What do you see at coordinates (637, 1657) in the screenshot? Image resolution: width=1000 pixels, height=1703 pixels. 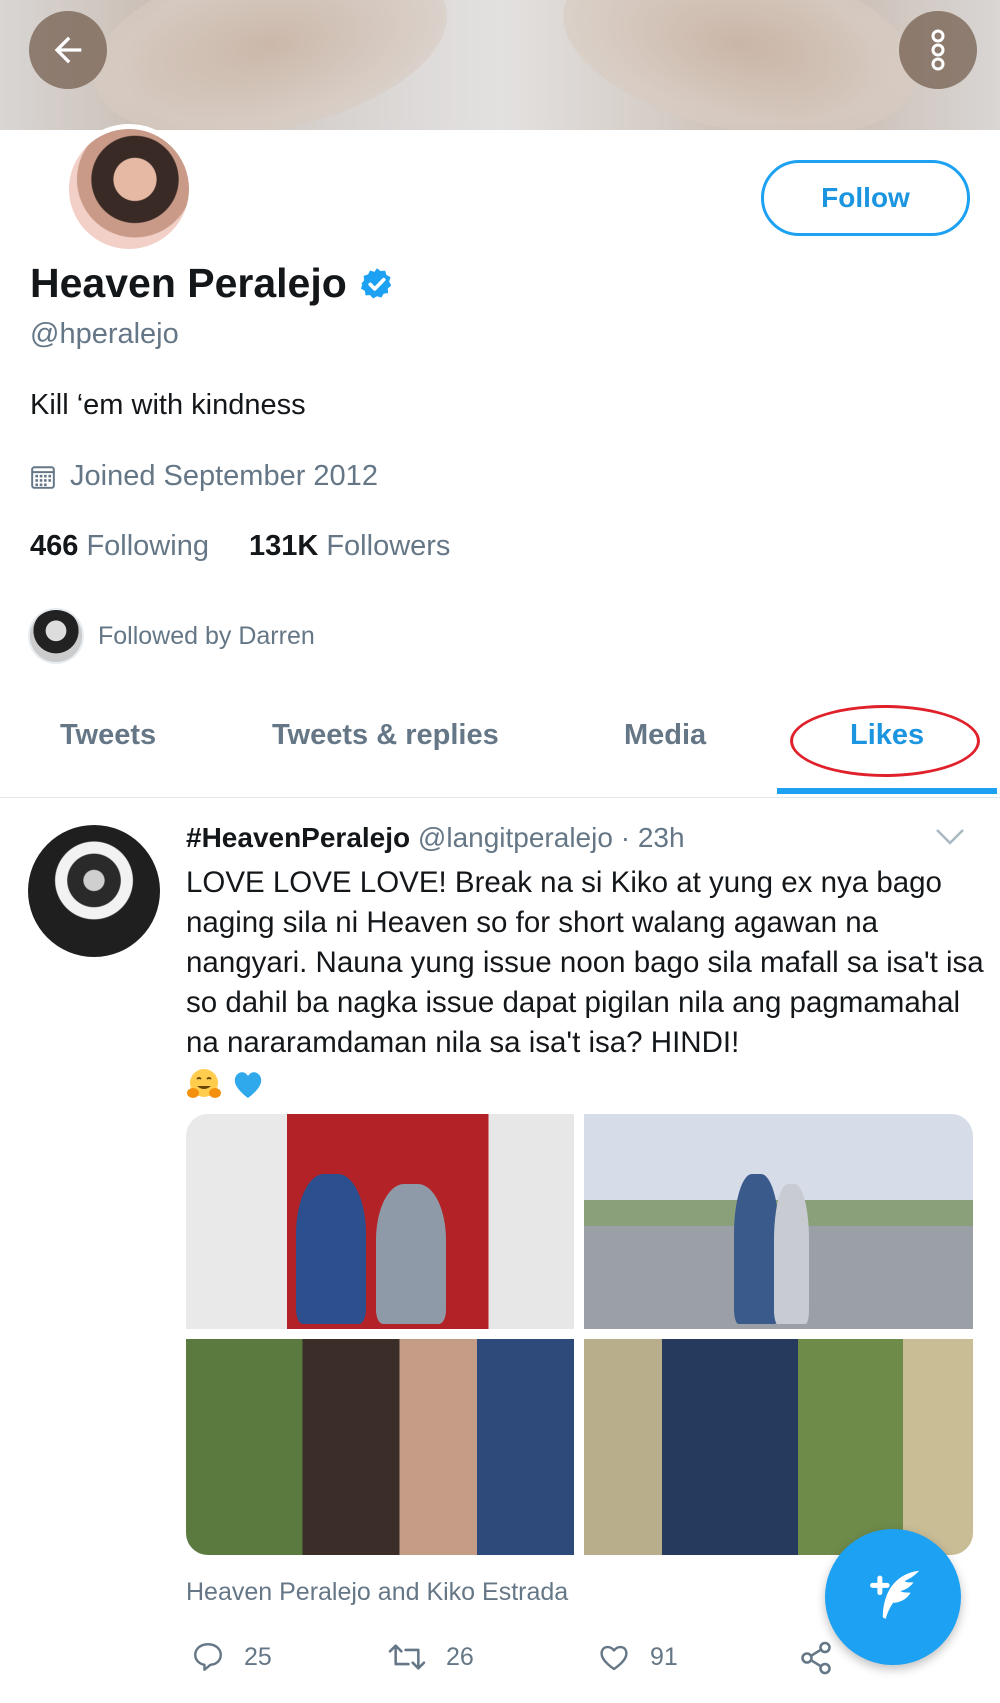 I see `like-button: 91` at bounding box center [637, 1657].